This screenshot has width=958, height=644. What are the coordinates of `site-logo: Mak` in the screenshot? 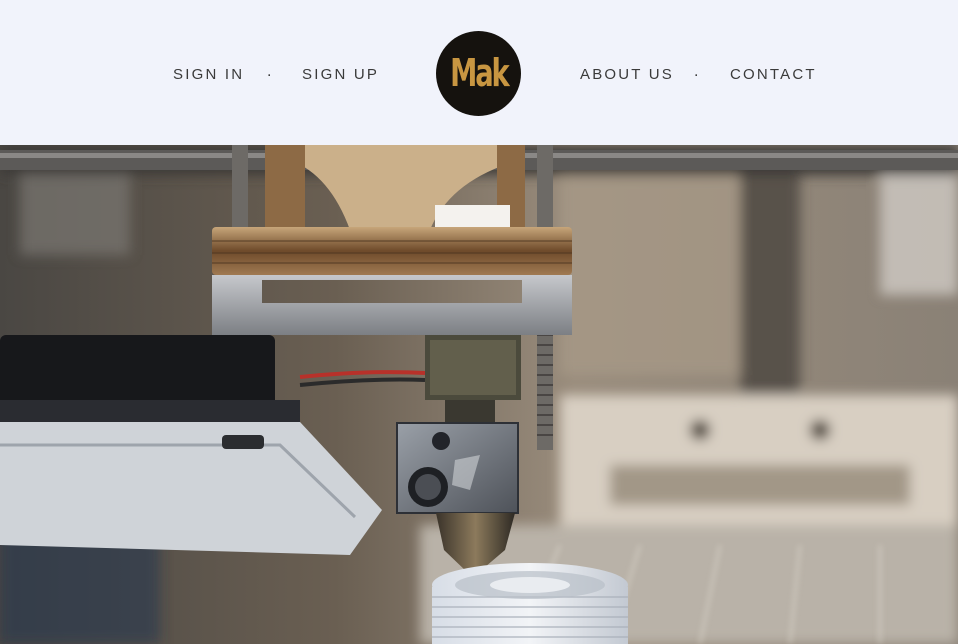 It's located at (478, 73).